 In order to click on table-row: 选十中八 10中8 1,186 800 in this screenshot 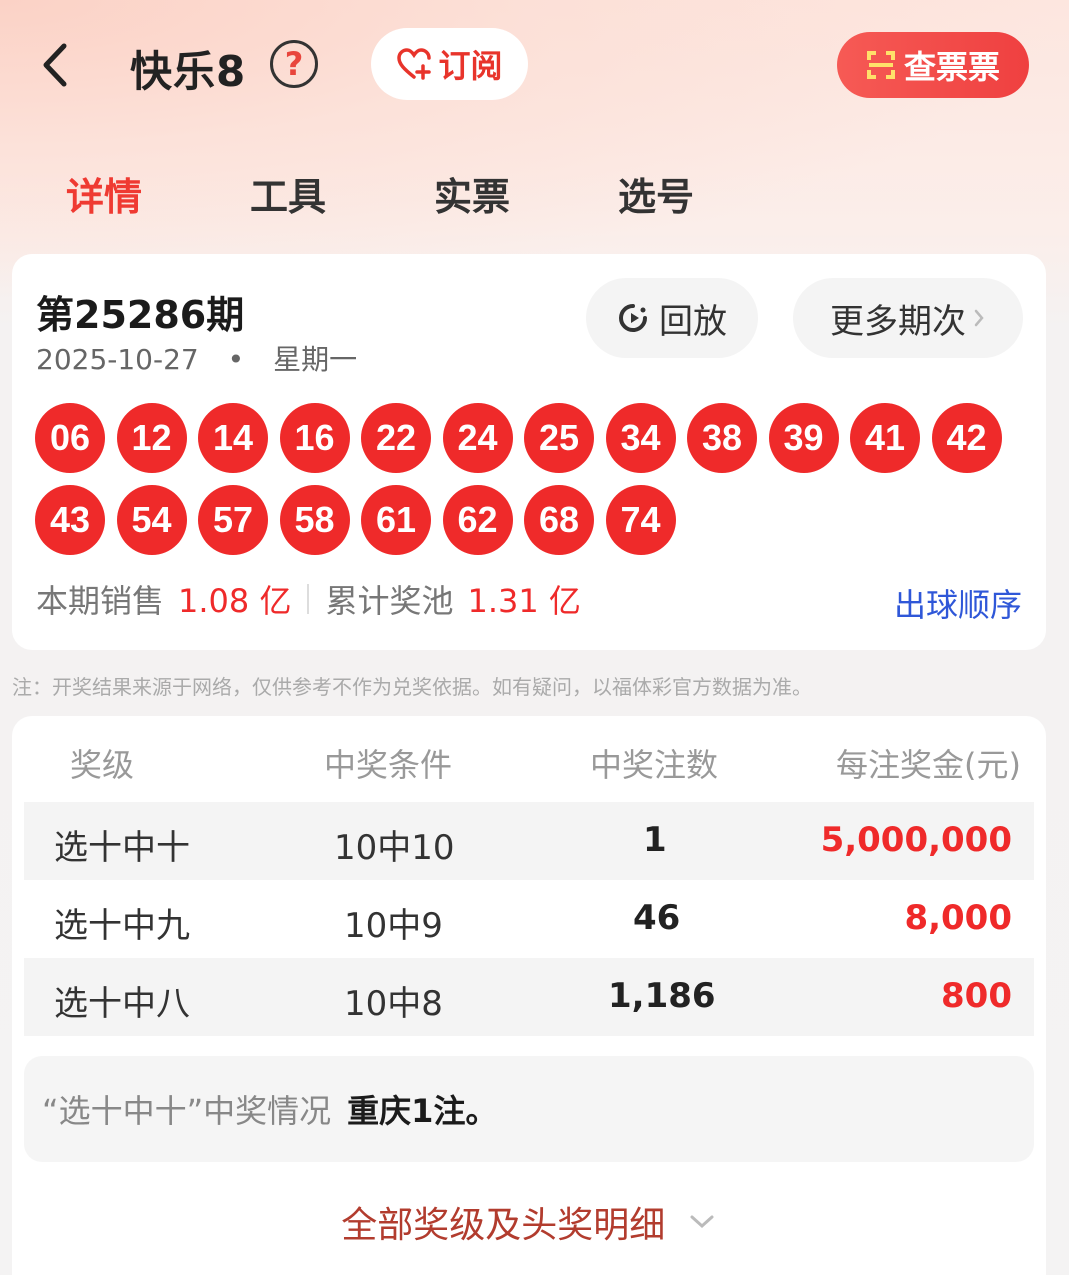, I will do `click(529, 997)`.